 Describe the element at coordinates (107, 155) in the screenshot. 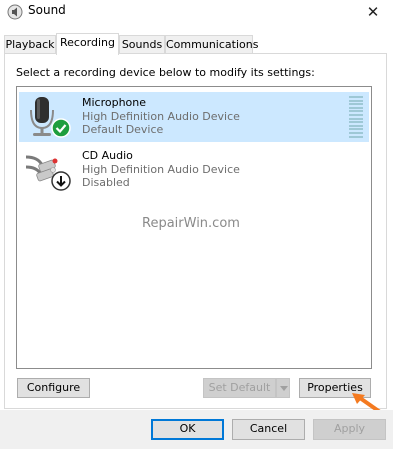

I see `device-name: CD Audio` at that location.